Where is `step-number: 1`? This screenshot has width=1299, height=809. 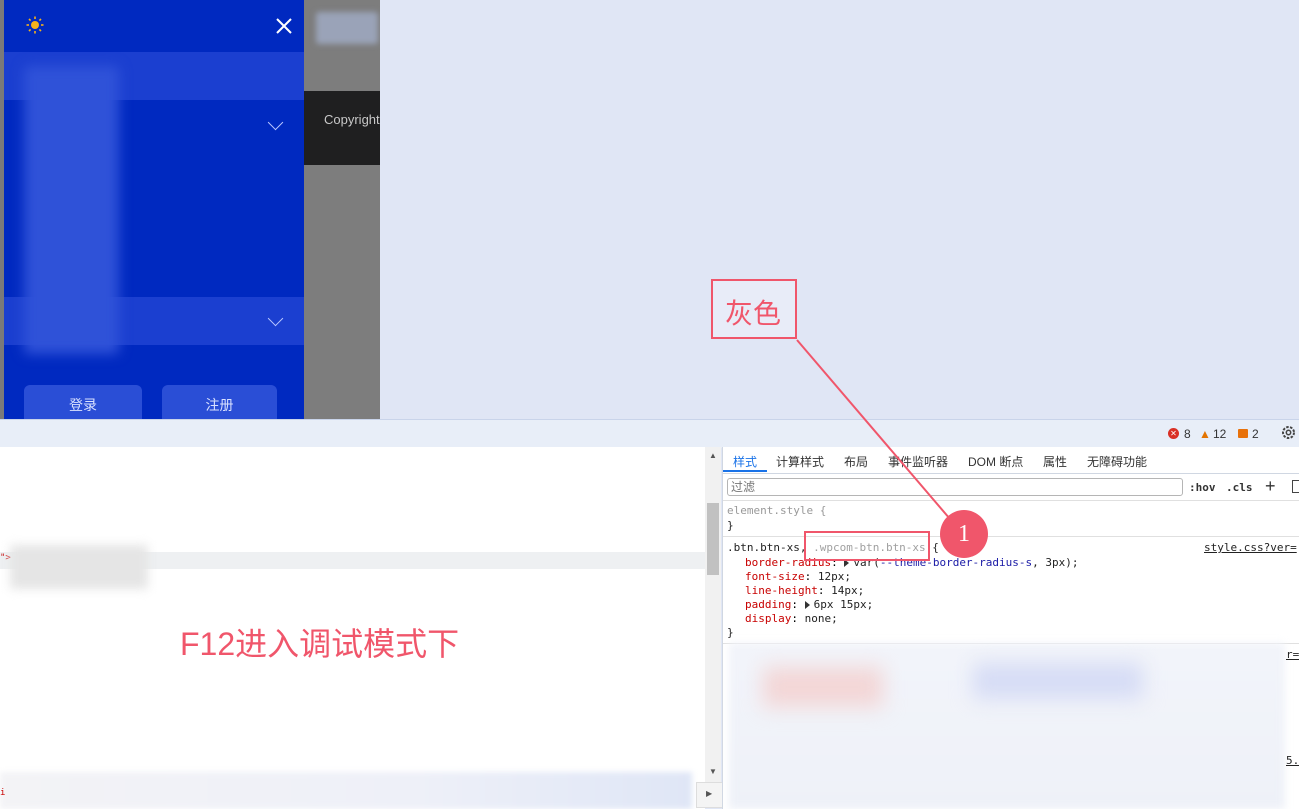 step-number: 1 is located at coordinates (964, 534).